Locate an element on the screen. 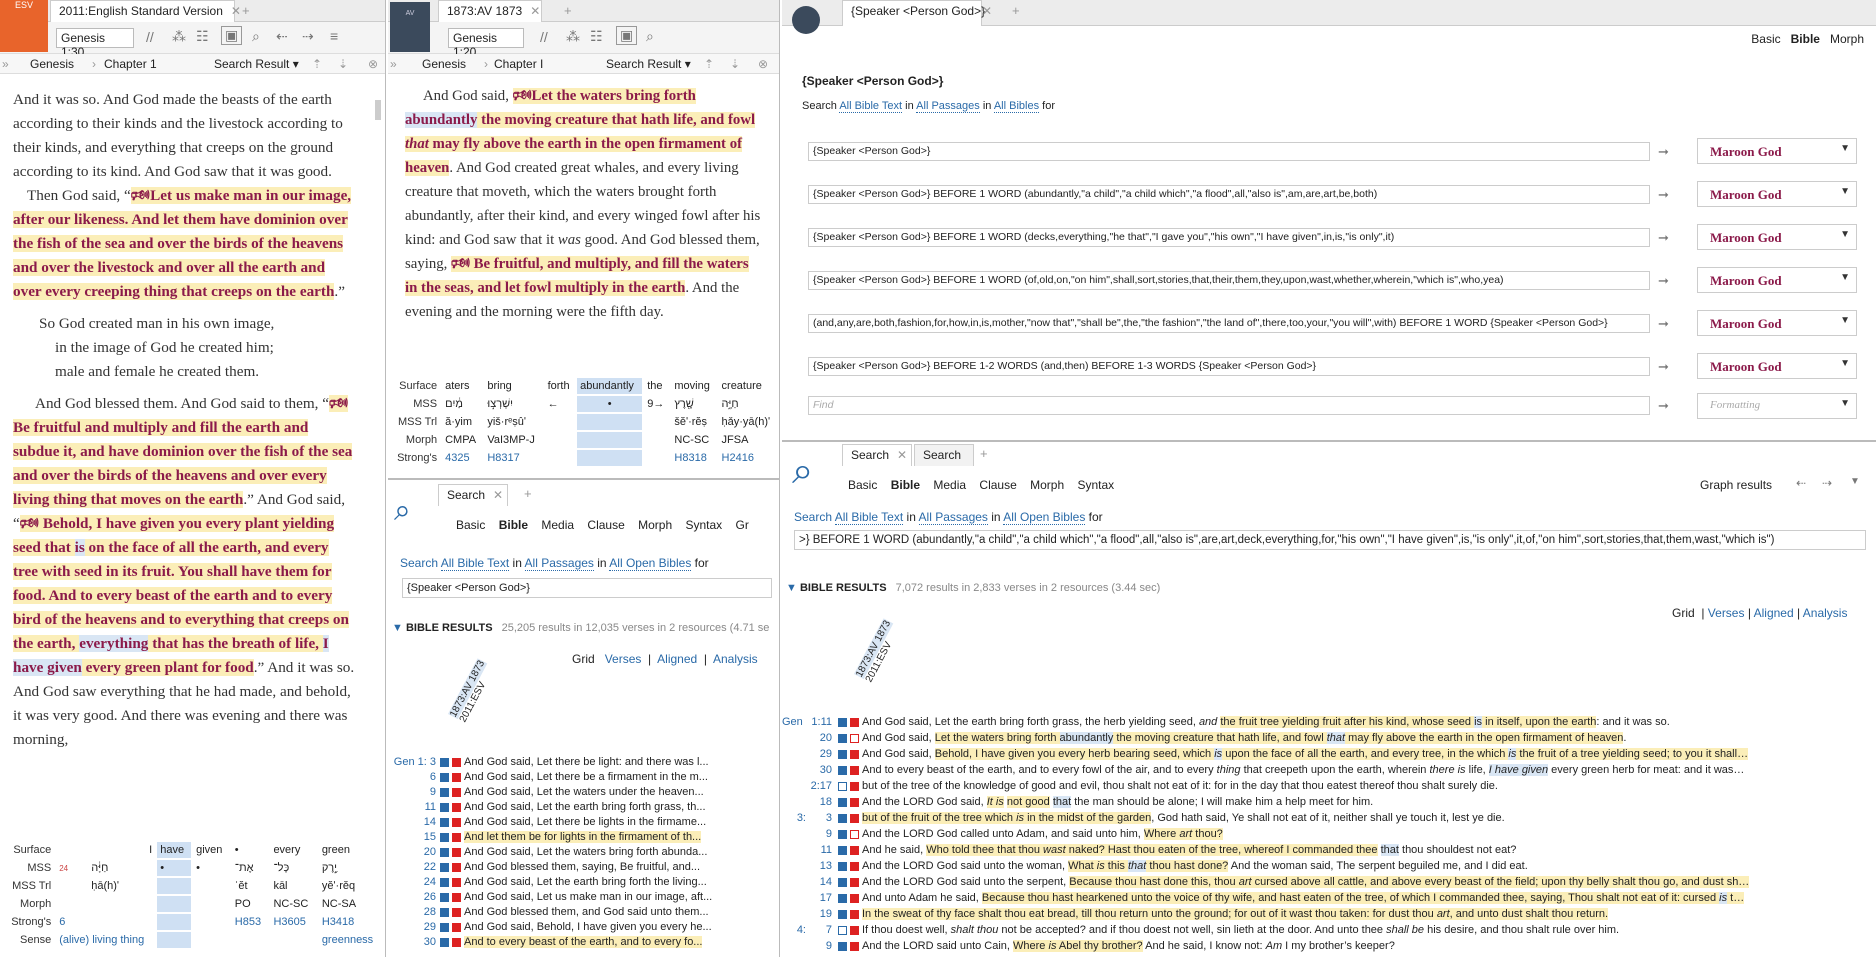 The height and width of the screenshot is (957, 1876). tab-esv: 2011:English Standard Version ✕ is located at coordinates (145, 11).